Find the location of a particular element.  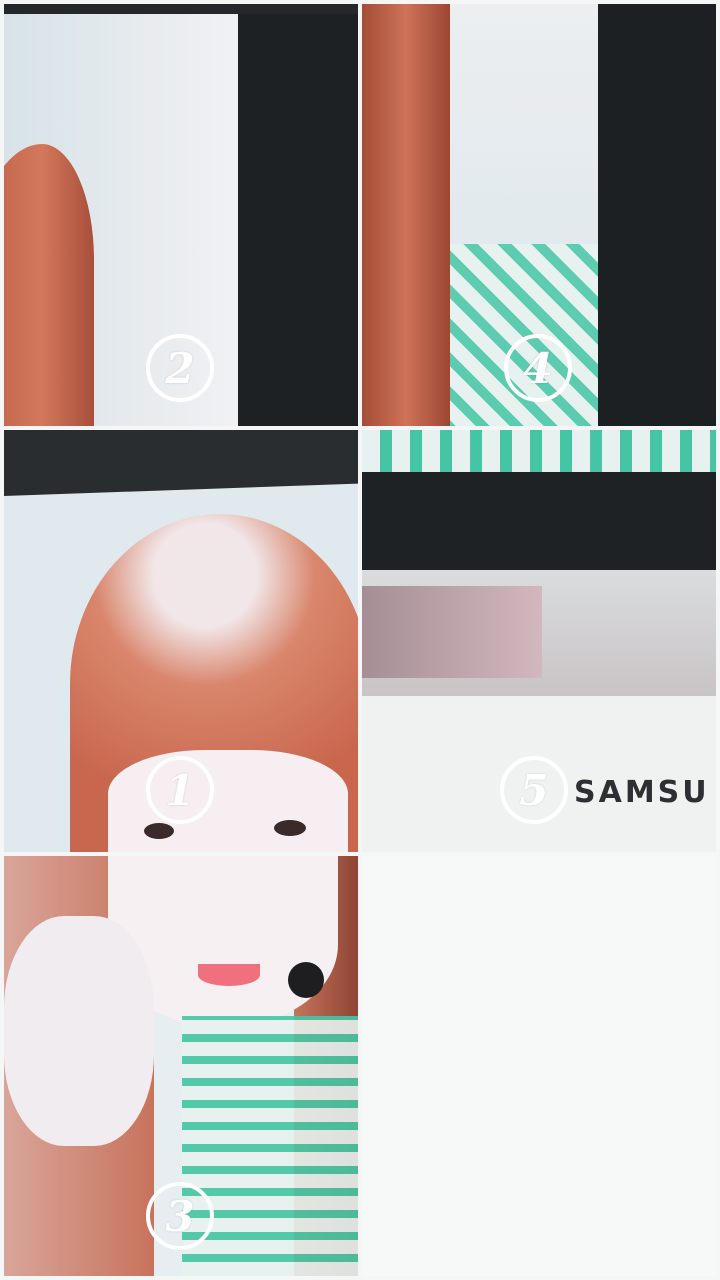

number-badge: 2 is located at coordinates (180, 368).